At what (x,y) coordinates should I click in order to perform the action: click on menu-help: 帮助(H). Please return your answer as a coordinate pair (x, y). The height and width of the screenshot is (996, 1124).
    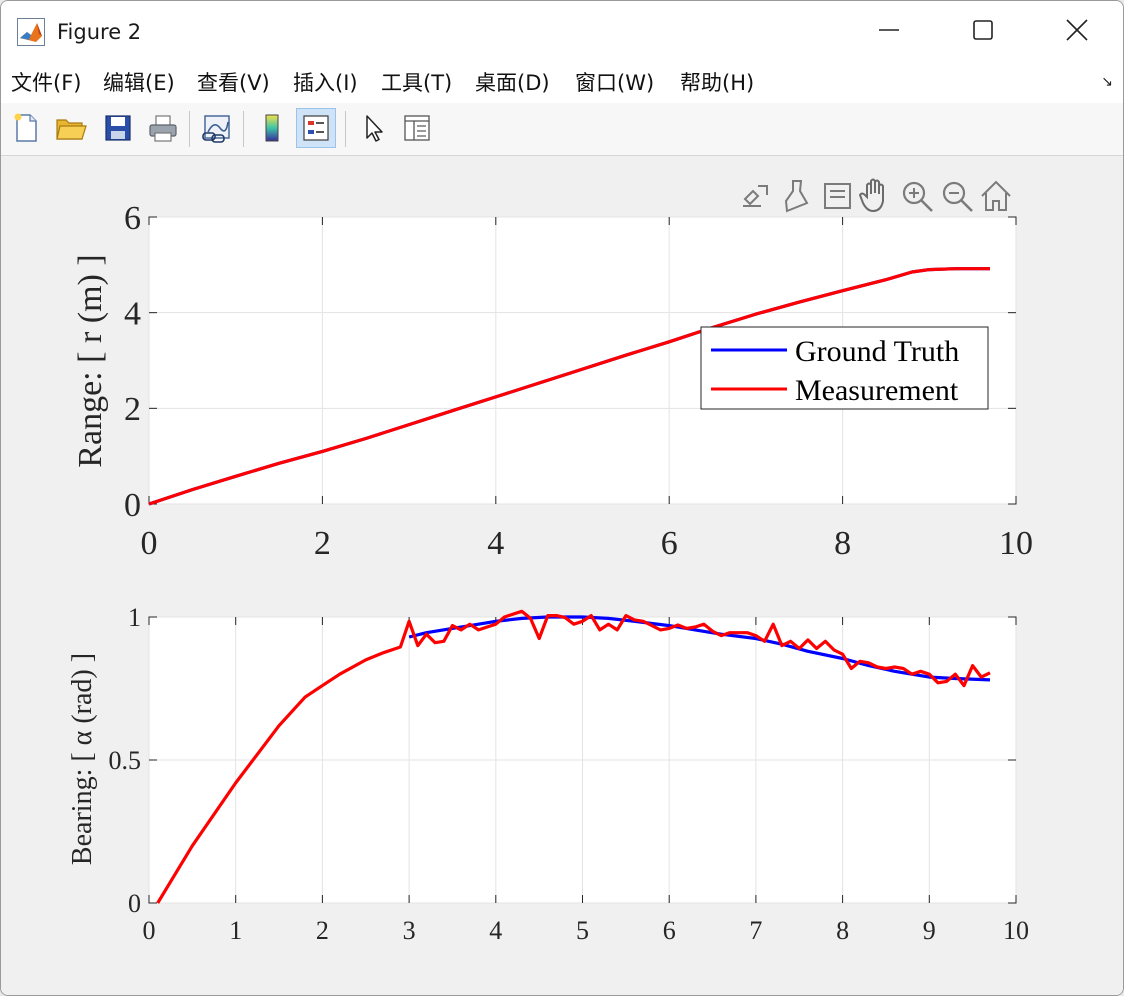
    Looking at the image, I should click on (717, 82).